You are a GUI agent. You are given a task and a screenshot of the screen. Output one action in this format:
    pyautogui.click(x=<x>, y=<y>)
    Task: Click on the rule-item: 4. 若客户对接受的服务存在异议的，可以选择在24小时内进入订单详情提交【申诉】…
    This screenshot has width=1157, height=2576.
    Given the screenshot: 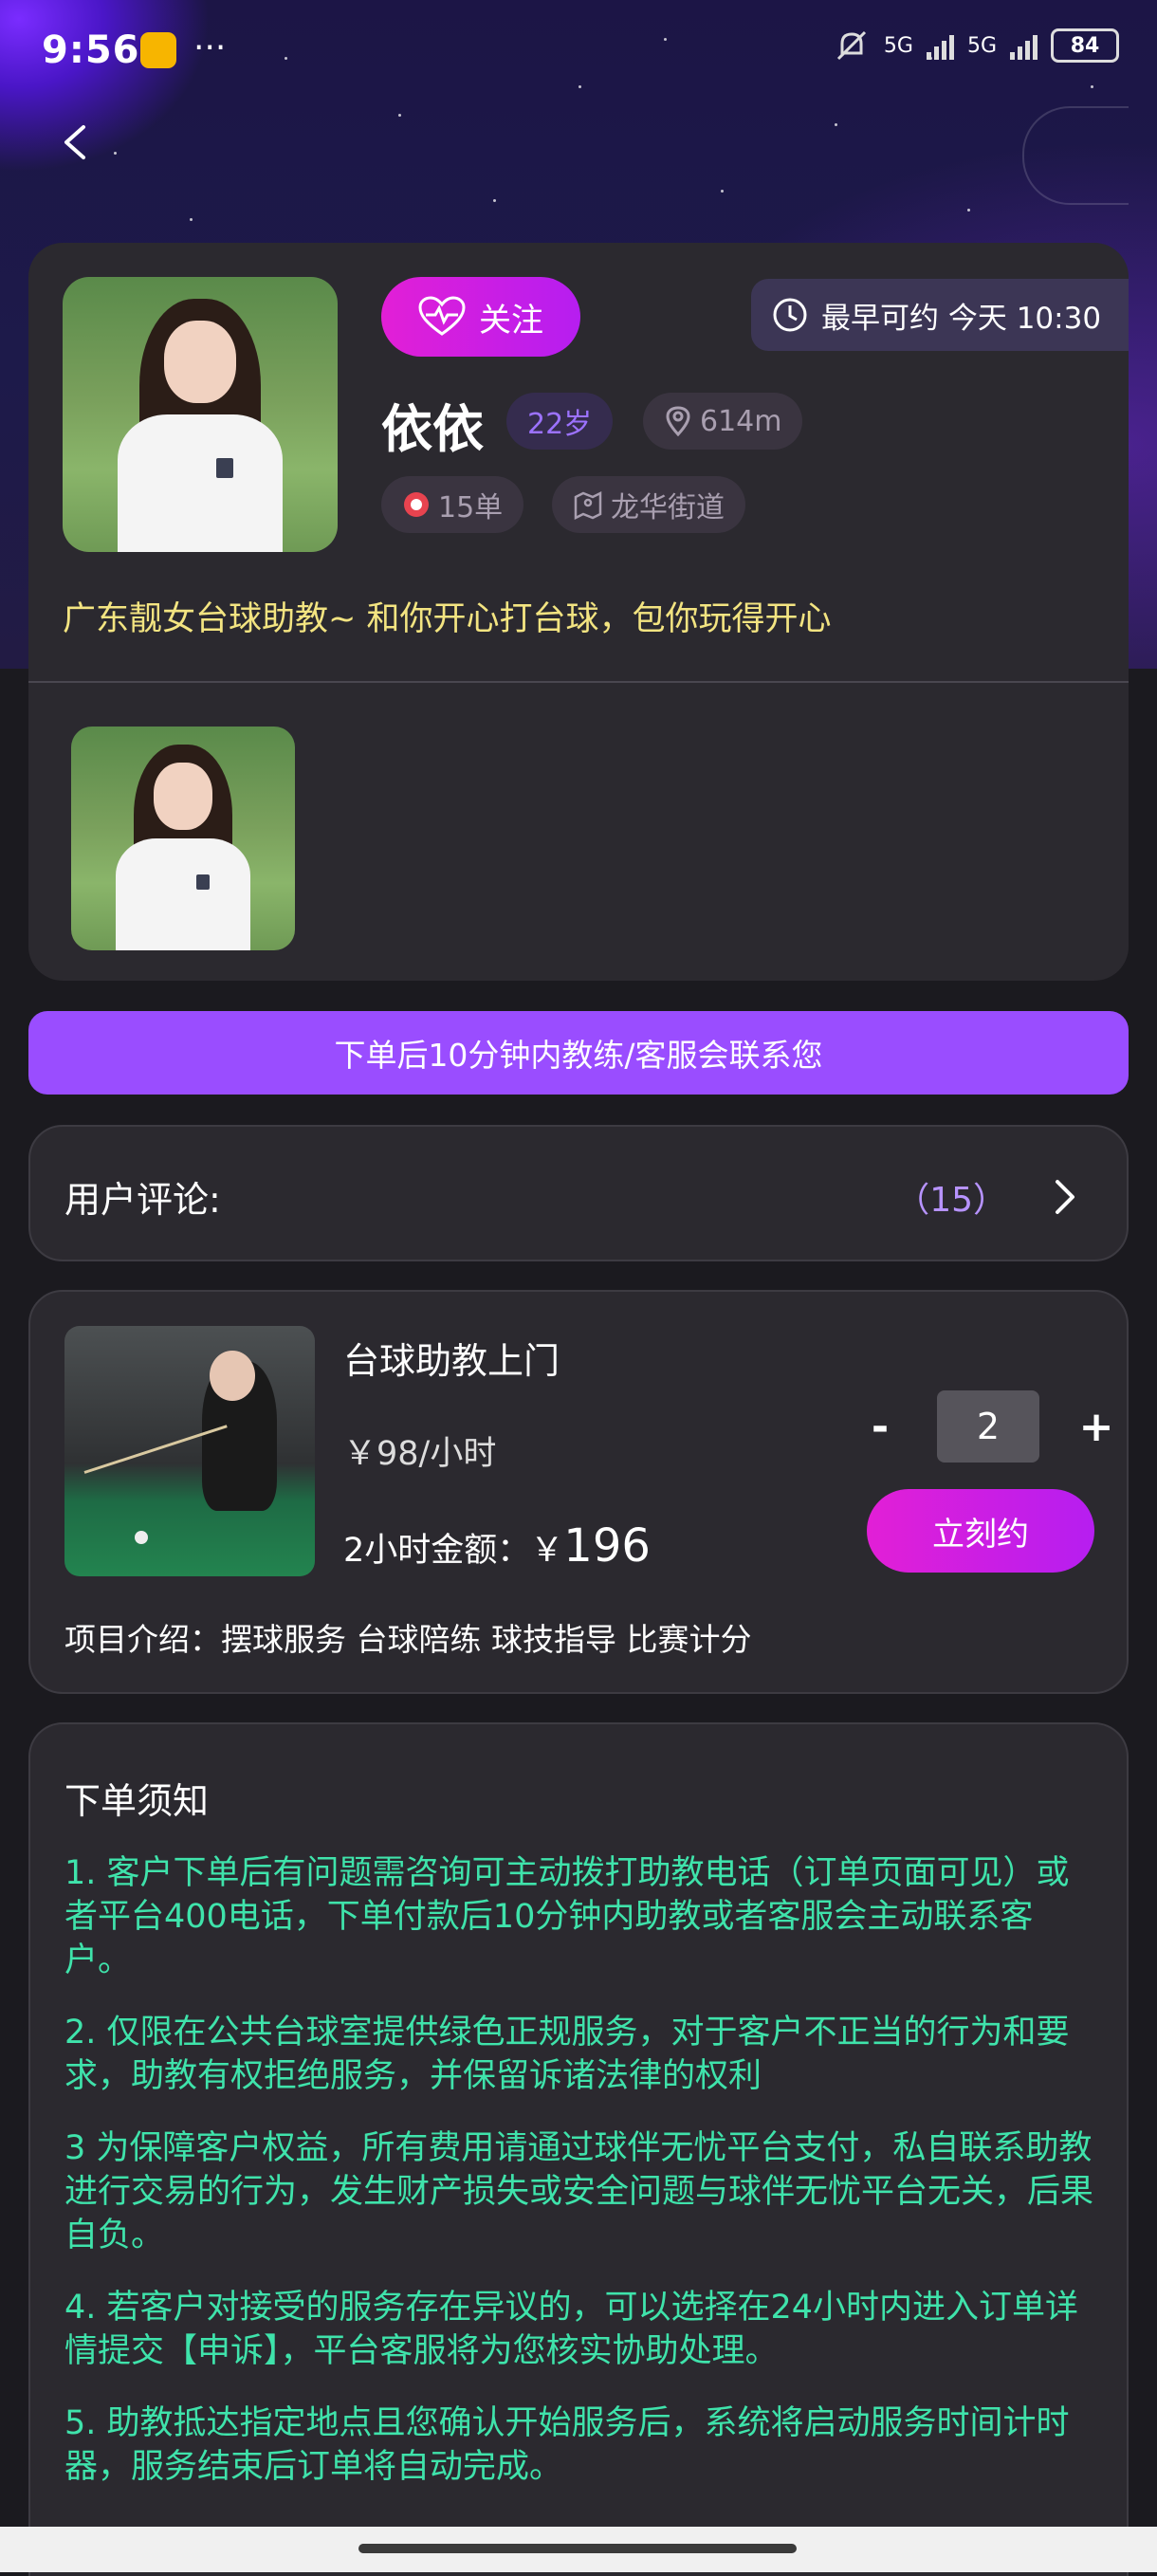 What is the action you would take?
    pyautogui.click(x=571, y=2329)
    